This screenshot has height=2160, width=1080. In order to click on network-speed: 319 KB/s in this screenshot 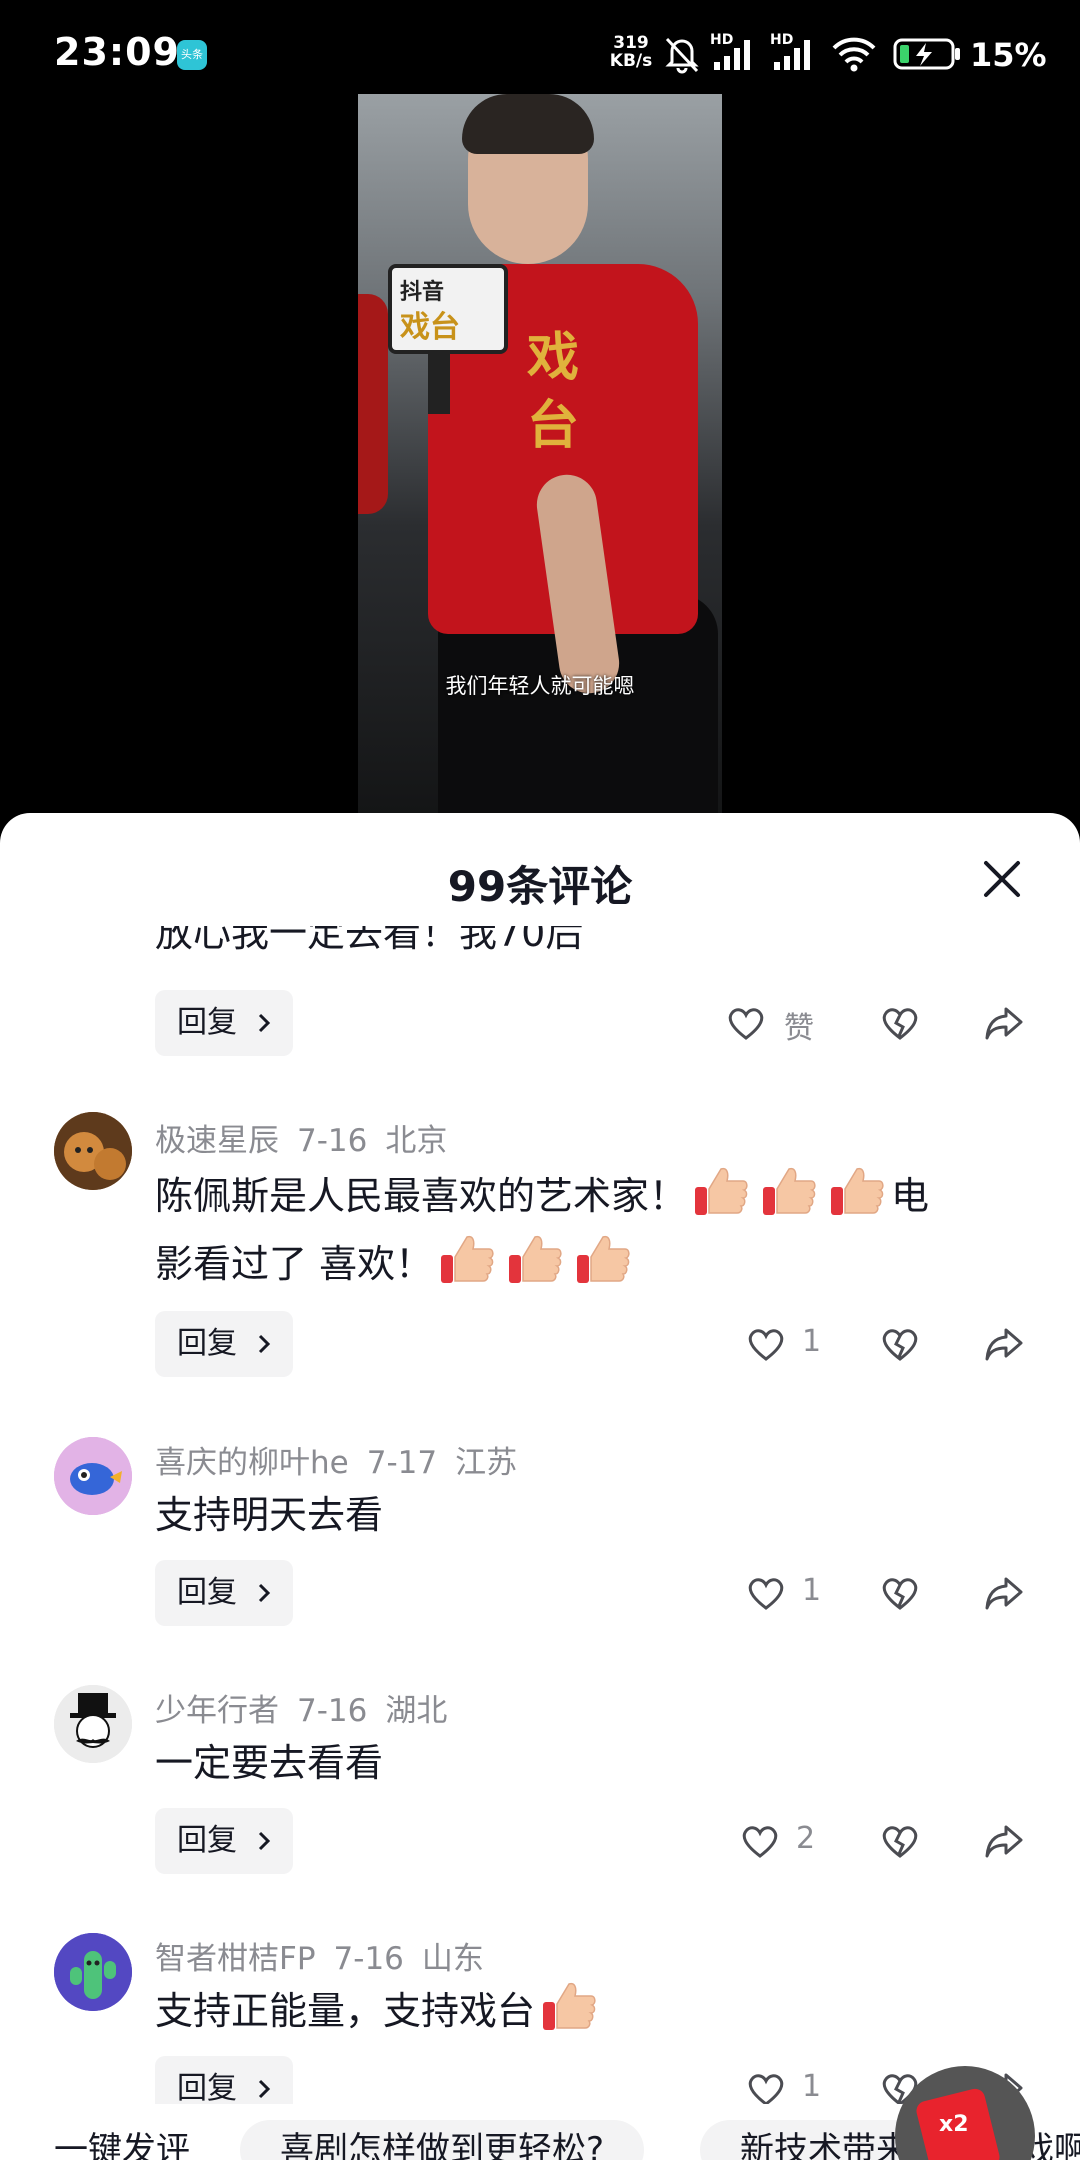, I will do `click(631, 52)`.